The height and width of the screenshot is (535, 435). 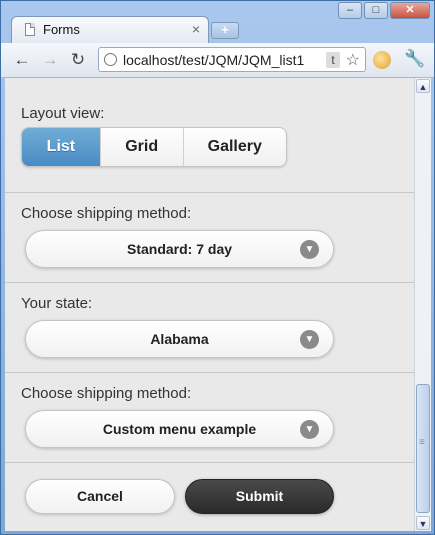 What do you see at coordinates (78, 60) in the screenshot?
I see `reload-icon: ↻` at bounding box center [78, 60].